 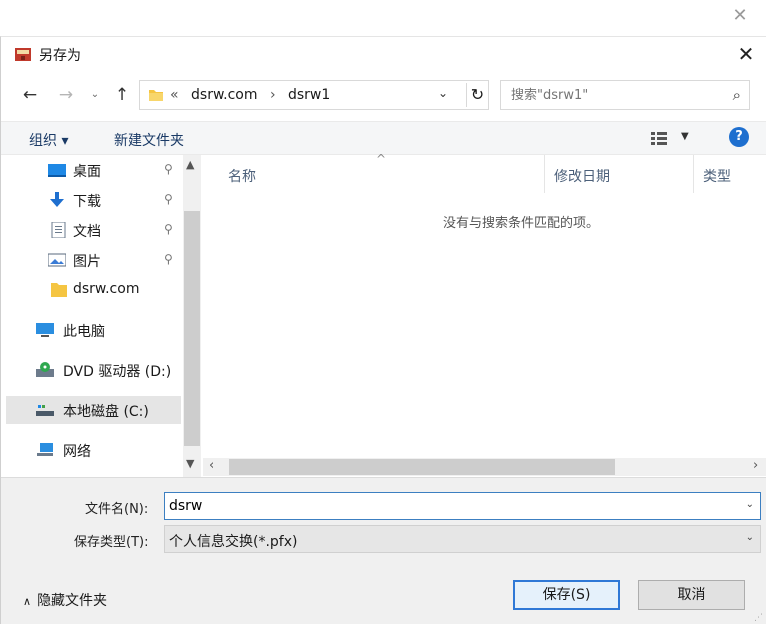 What do you see at coordinates (582, 176) in the screenshot?
I see `column-header-date-modified: 修改日期` at bounding box center [582, 176].